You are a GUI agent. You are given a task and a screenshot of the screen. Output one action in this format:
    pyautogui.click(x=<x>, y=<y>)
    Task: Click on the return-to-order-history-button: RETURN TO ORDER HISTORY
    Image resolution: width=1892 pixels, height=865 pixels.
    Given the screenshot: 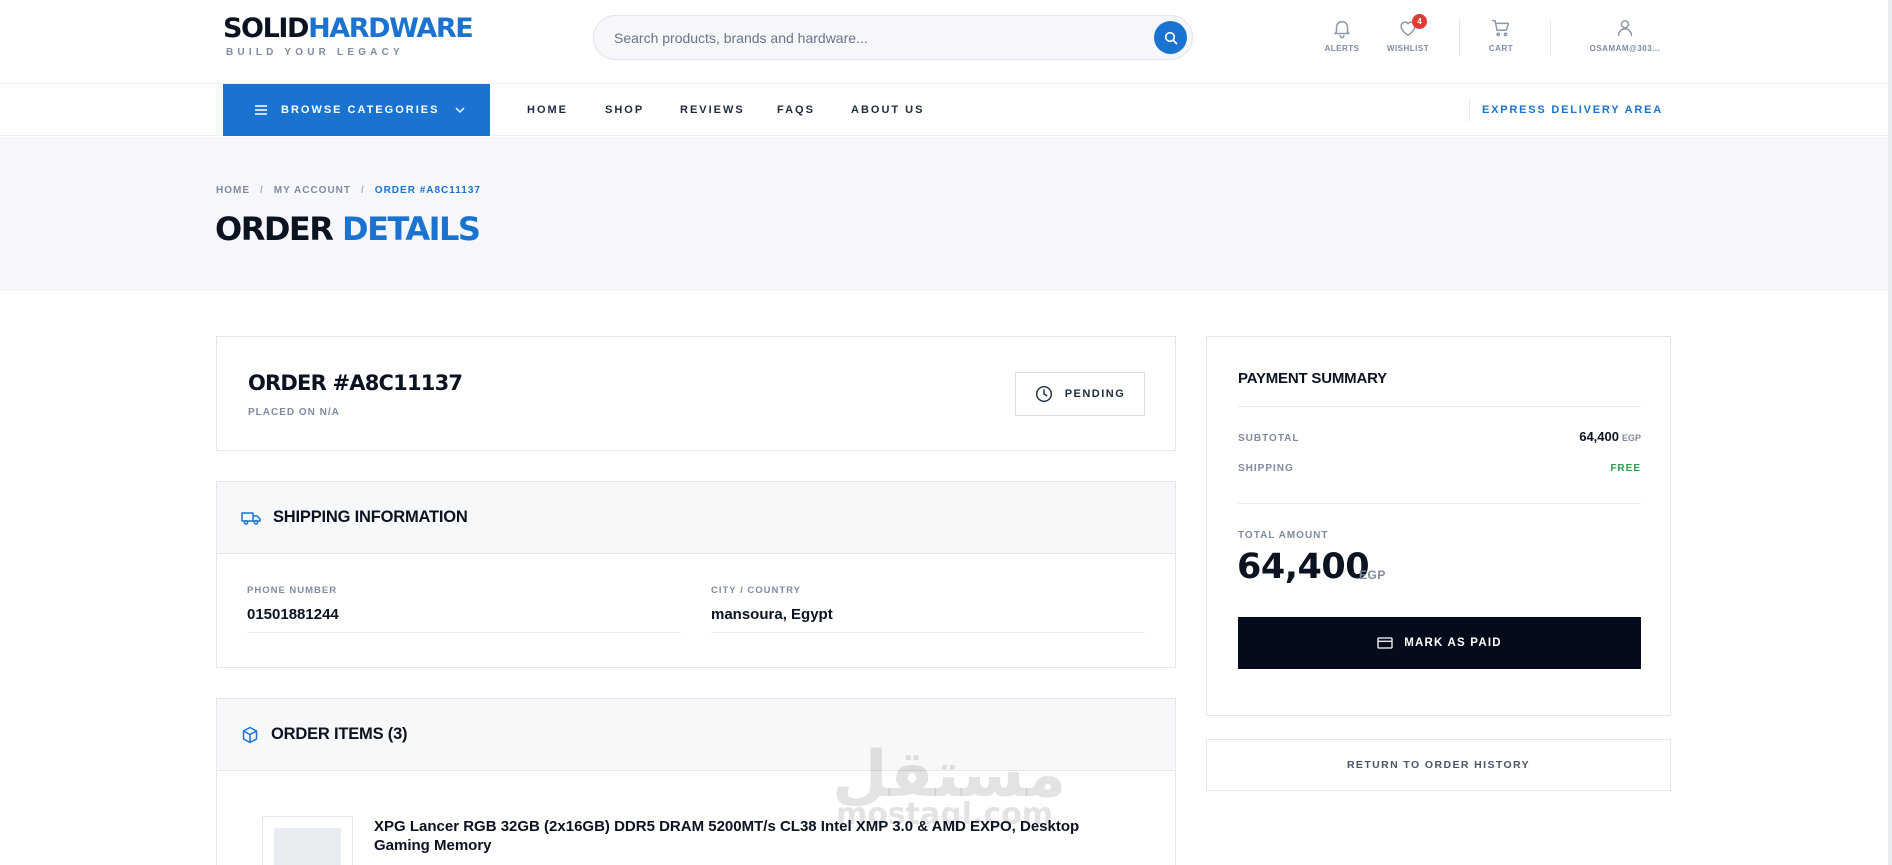 What is the action you would take?
    pyautogui.click(x=1438, y=765)
    